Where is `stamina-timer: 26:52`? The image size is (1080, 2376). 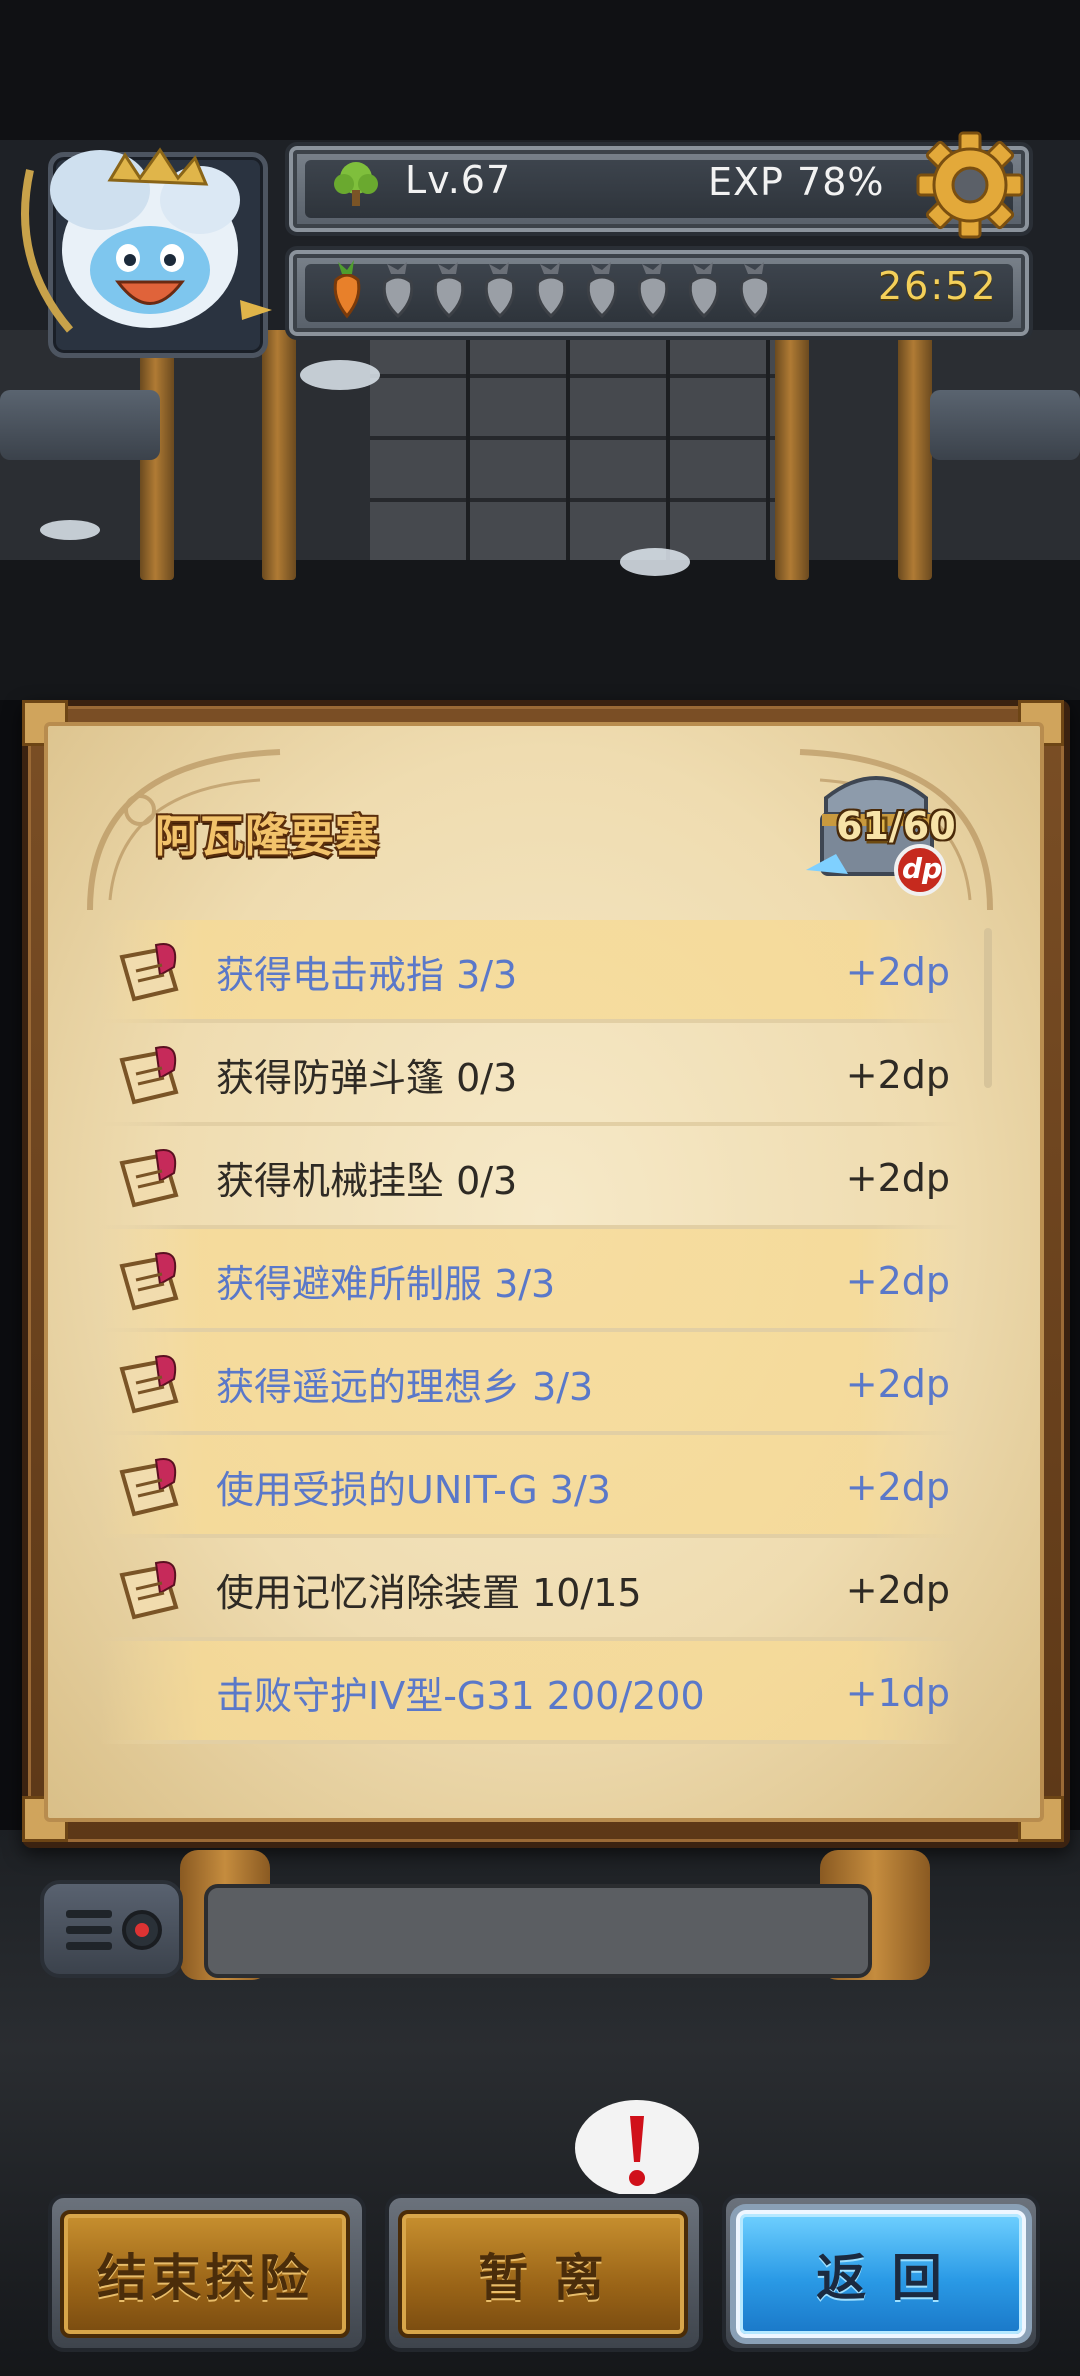
stamina-timer: 26:52 is located at coordinates (938, 286).